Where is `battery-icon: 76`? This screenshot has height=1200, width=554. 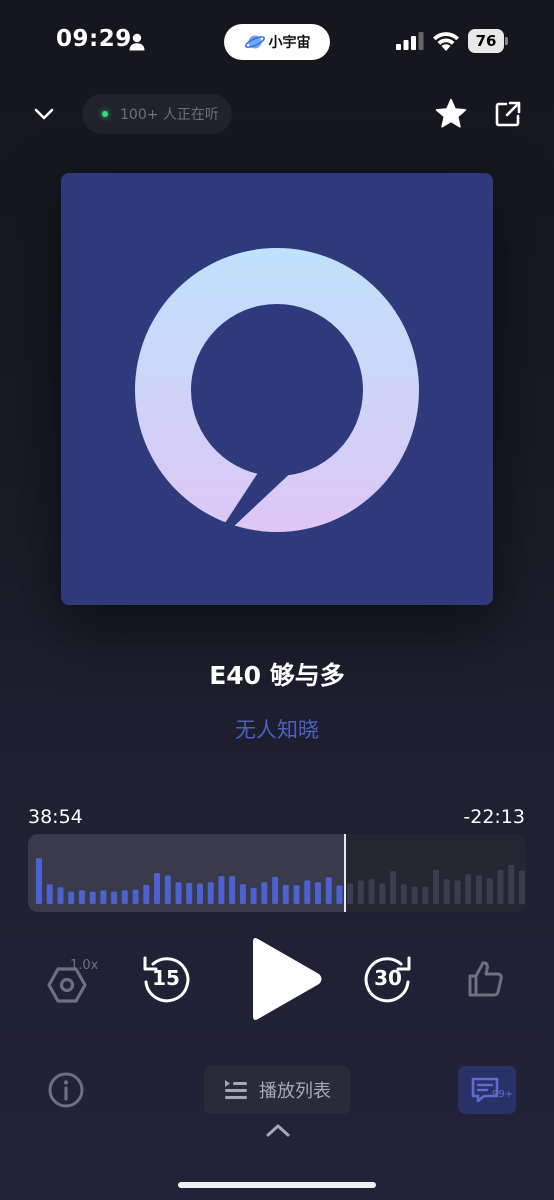
battery-icon: 76 is located at coordinates (488, 41).